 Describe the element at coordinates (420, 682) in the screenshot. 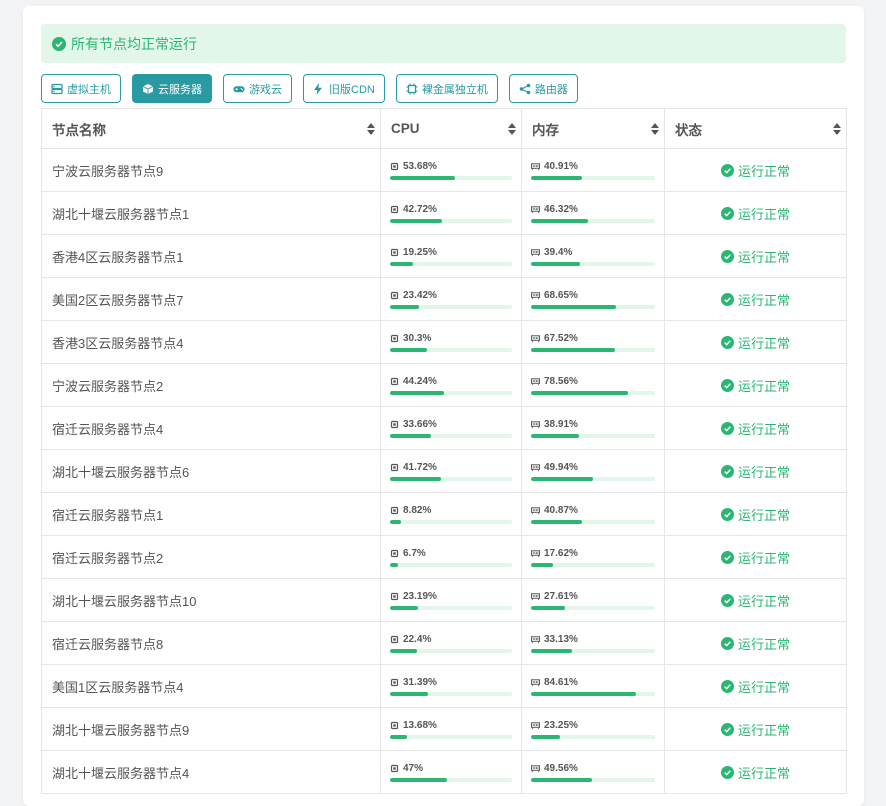

I see `cpu-value: 31.39%` at that location.